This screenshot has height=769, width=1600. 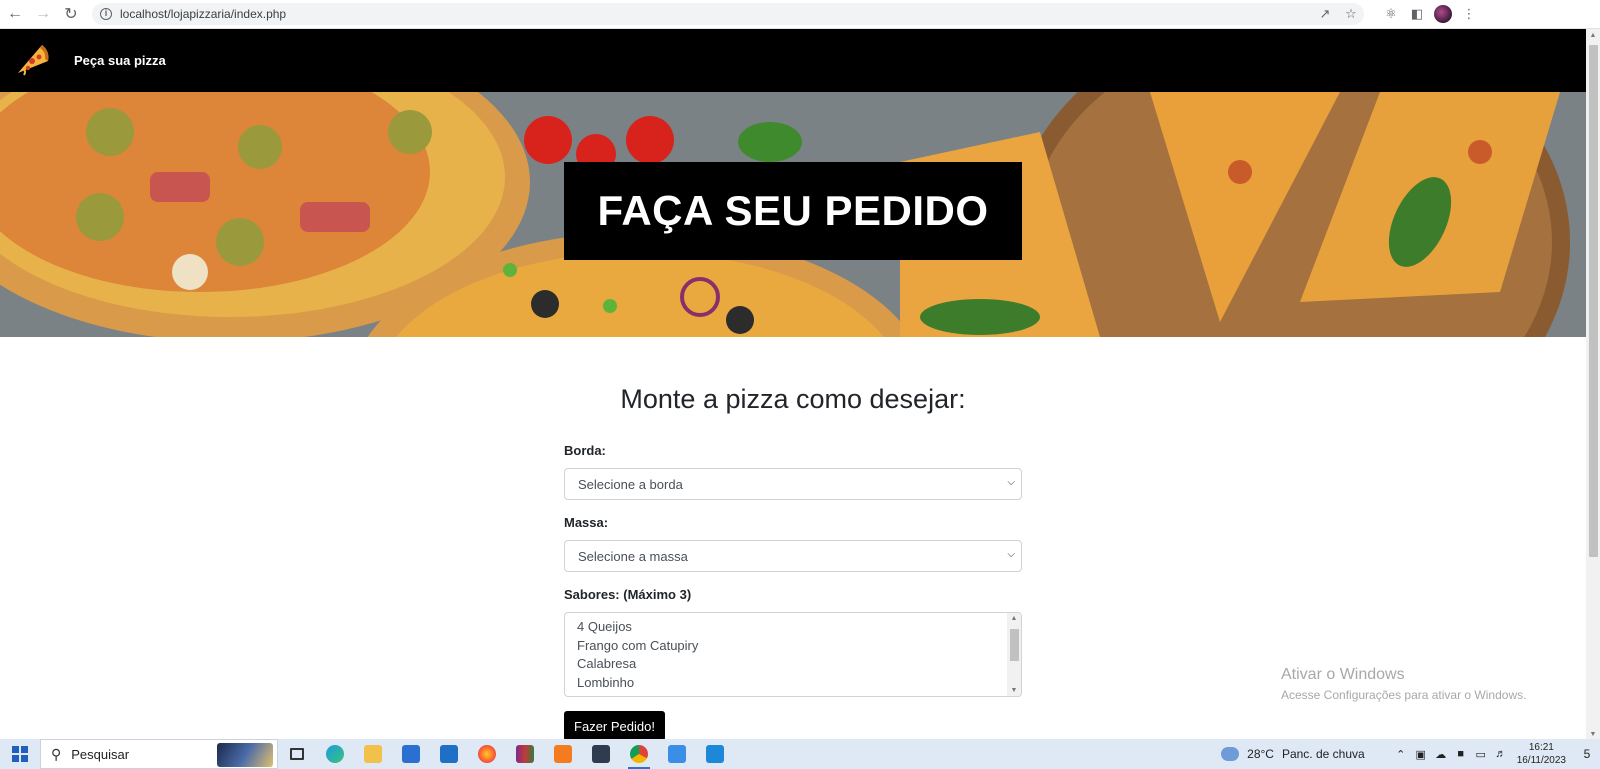 What do you see at coordinates (297, 754) in the screenshot?
I see `task-view-icon` at bounding box center [297, 754].